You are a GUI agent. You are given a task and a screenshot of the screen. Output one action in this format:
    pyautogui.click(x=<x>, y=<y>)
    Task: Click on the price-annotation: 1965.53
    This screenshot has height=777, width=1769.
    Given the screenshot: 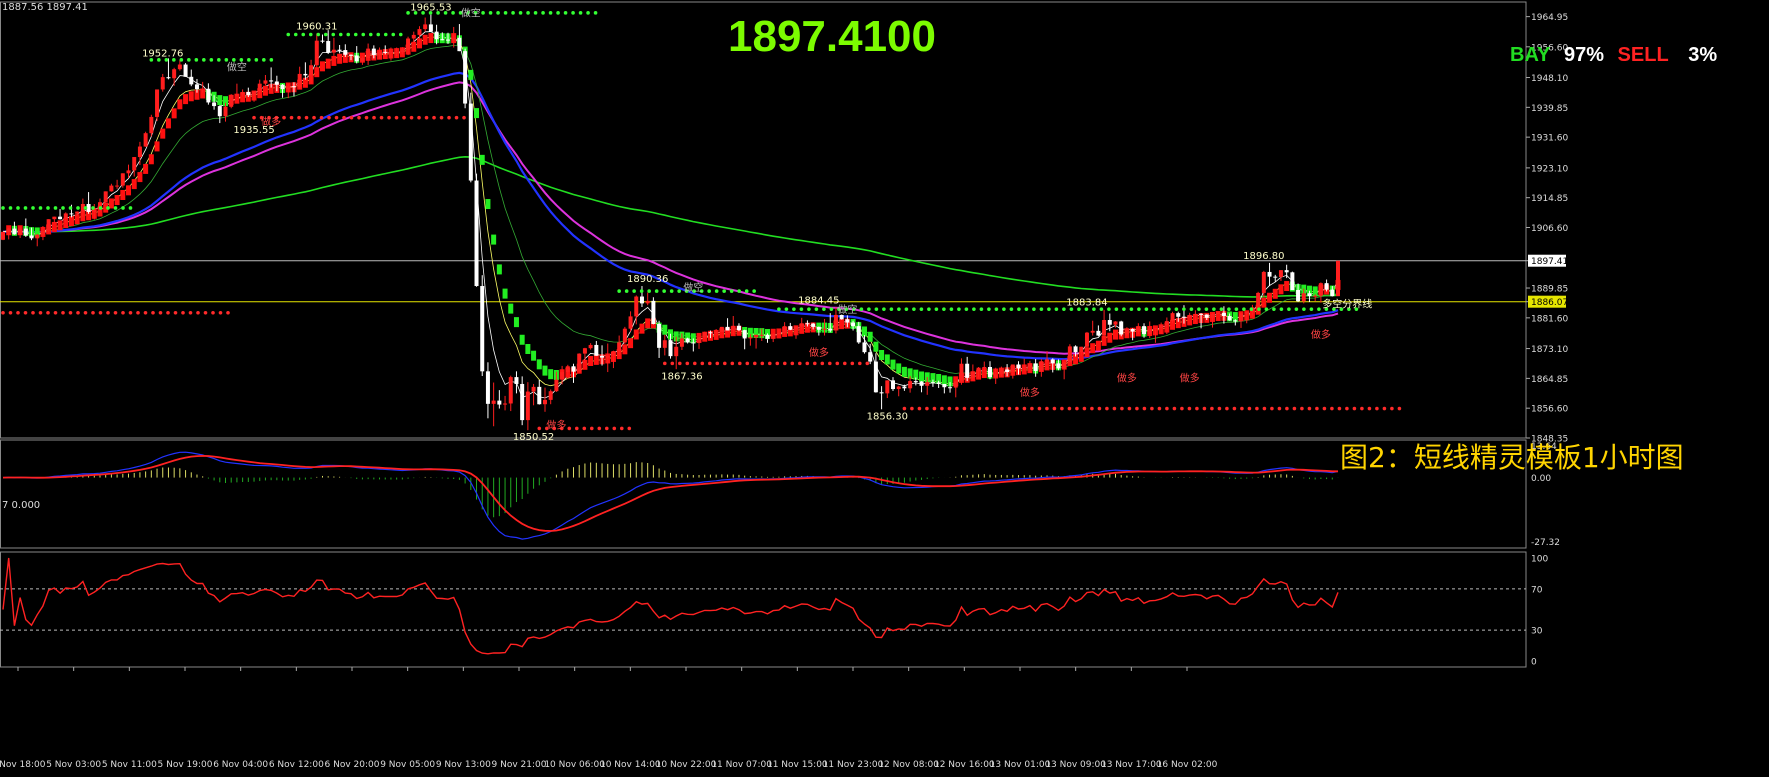 What is the action you would take?
    pyautogui.click(x=430, y=8)
    